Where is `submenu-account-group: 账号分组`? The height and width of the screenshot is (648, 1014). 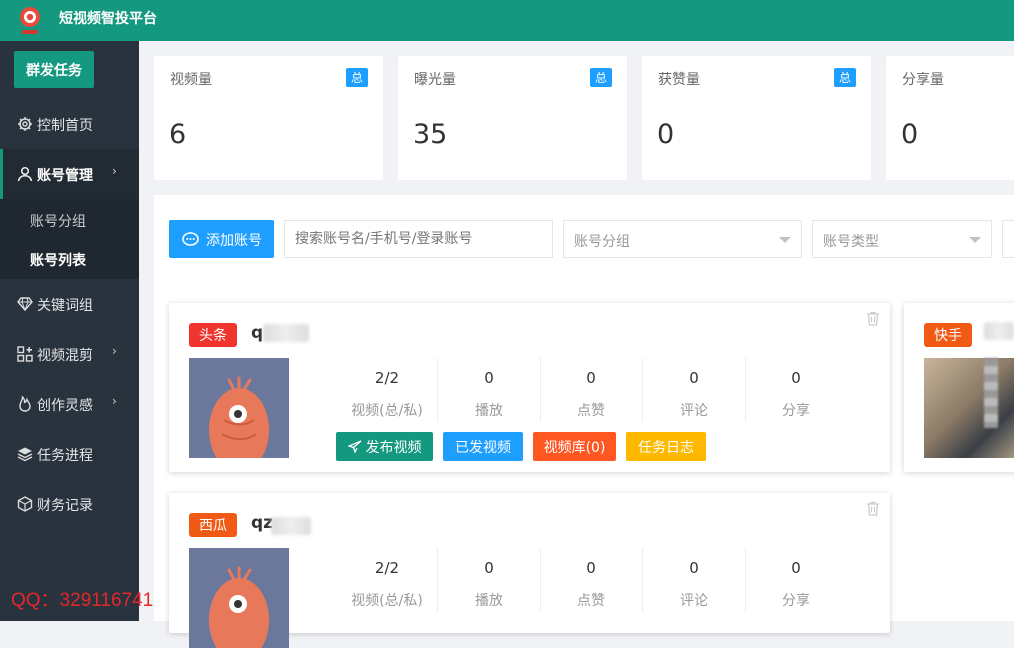
submenu-account-group: 账号分组 is located at coordinates (58, 221).